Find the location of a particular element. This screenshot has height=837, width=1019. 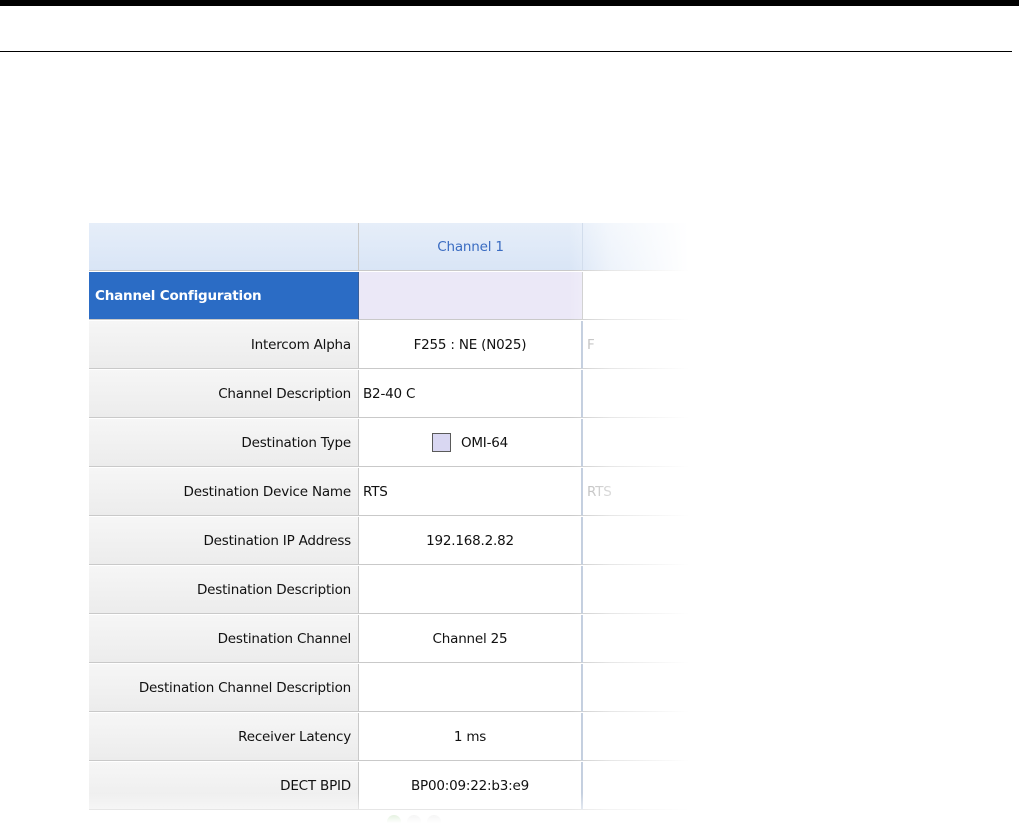

row-destination-ip-address: Destination IP Address 192.168.2.82 is located at coordinates (389, 541).